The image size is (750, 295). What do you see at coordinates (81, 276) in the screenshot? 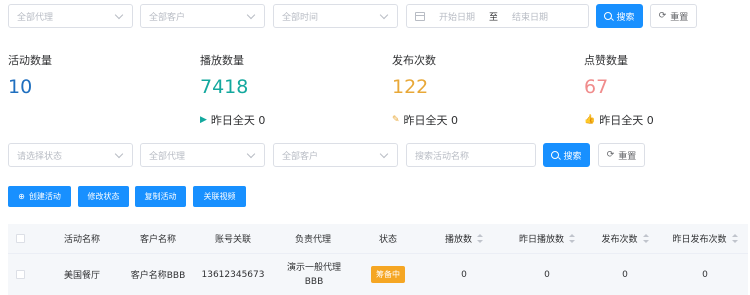
I see `row-name: 美国餐厅` at bounding box center [81, 276].